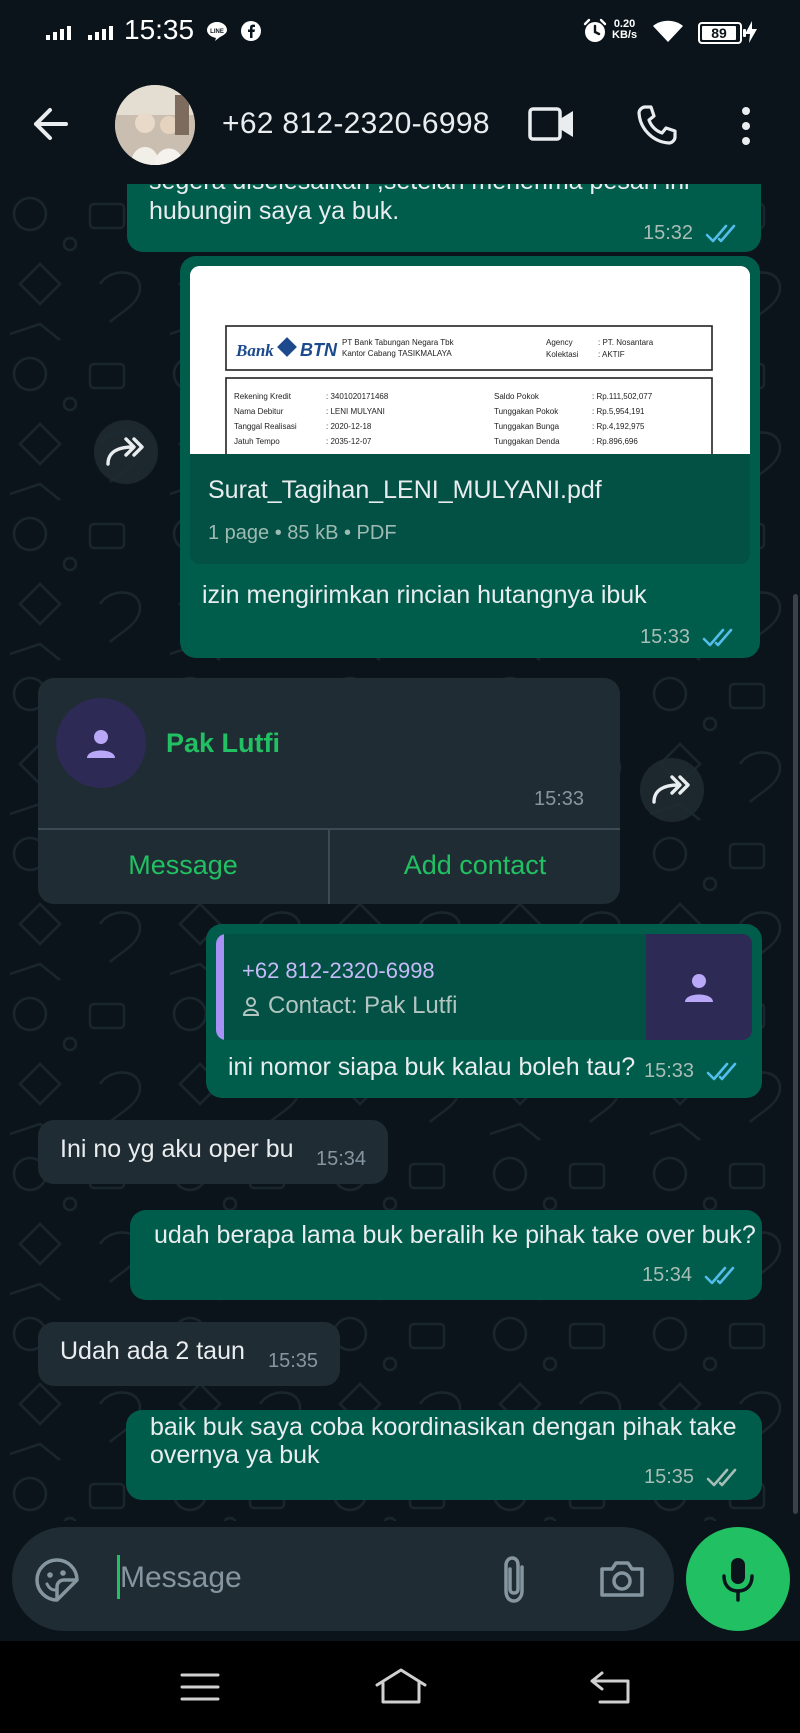 The width and height of the screenshot is (800, 1733). What do you see at coordinates (432, 1067) in the screenshot?
I see `message-text: ini nomor siapa buk kalau boleh tau?` at bounding box center [432, 1067].